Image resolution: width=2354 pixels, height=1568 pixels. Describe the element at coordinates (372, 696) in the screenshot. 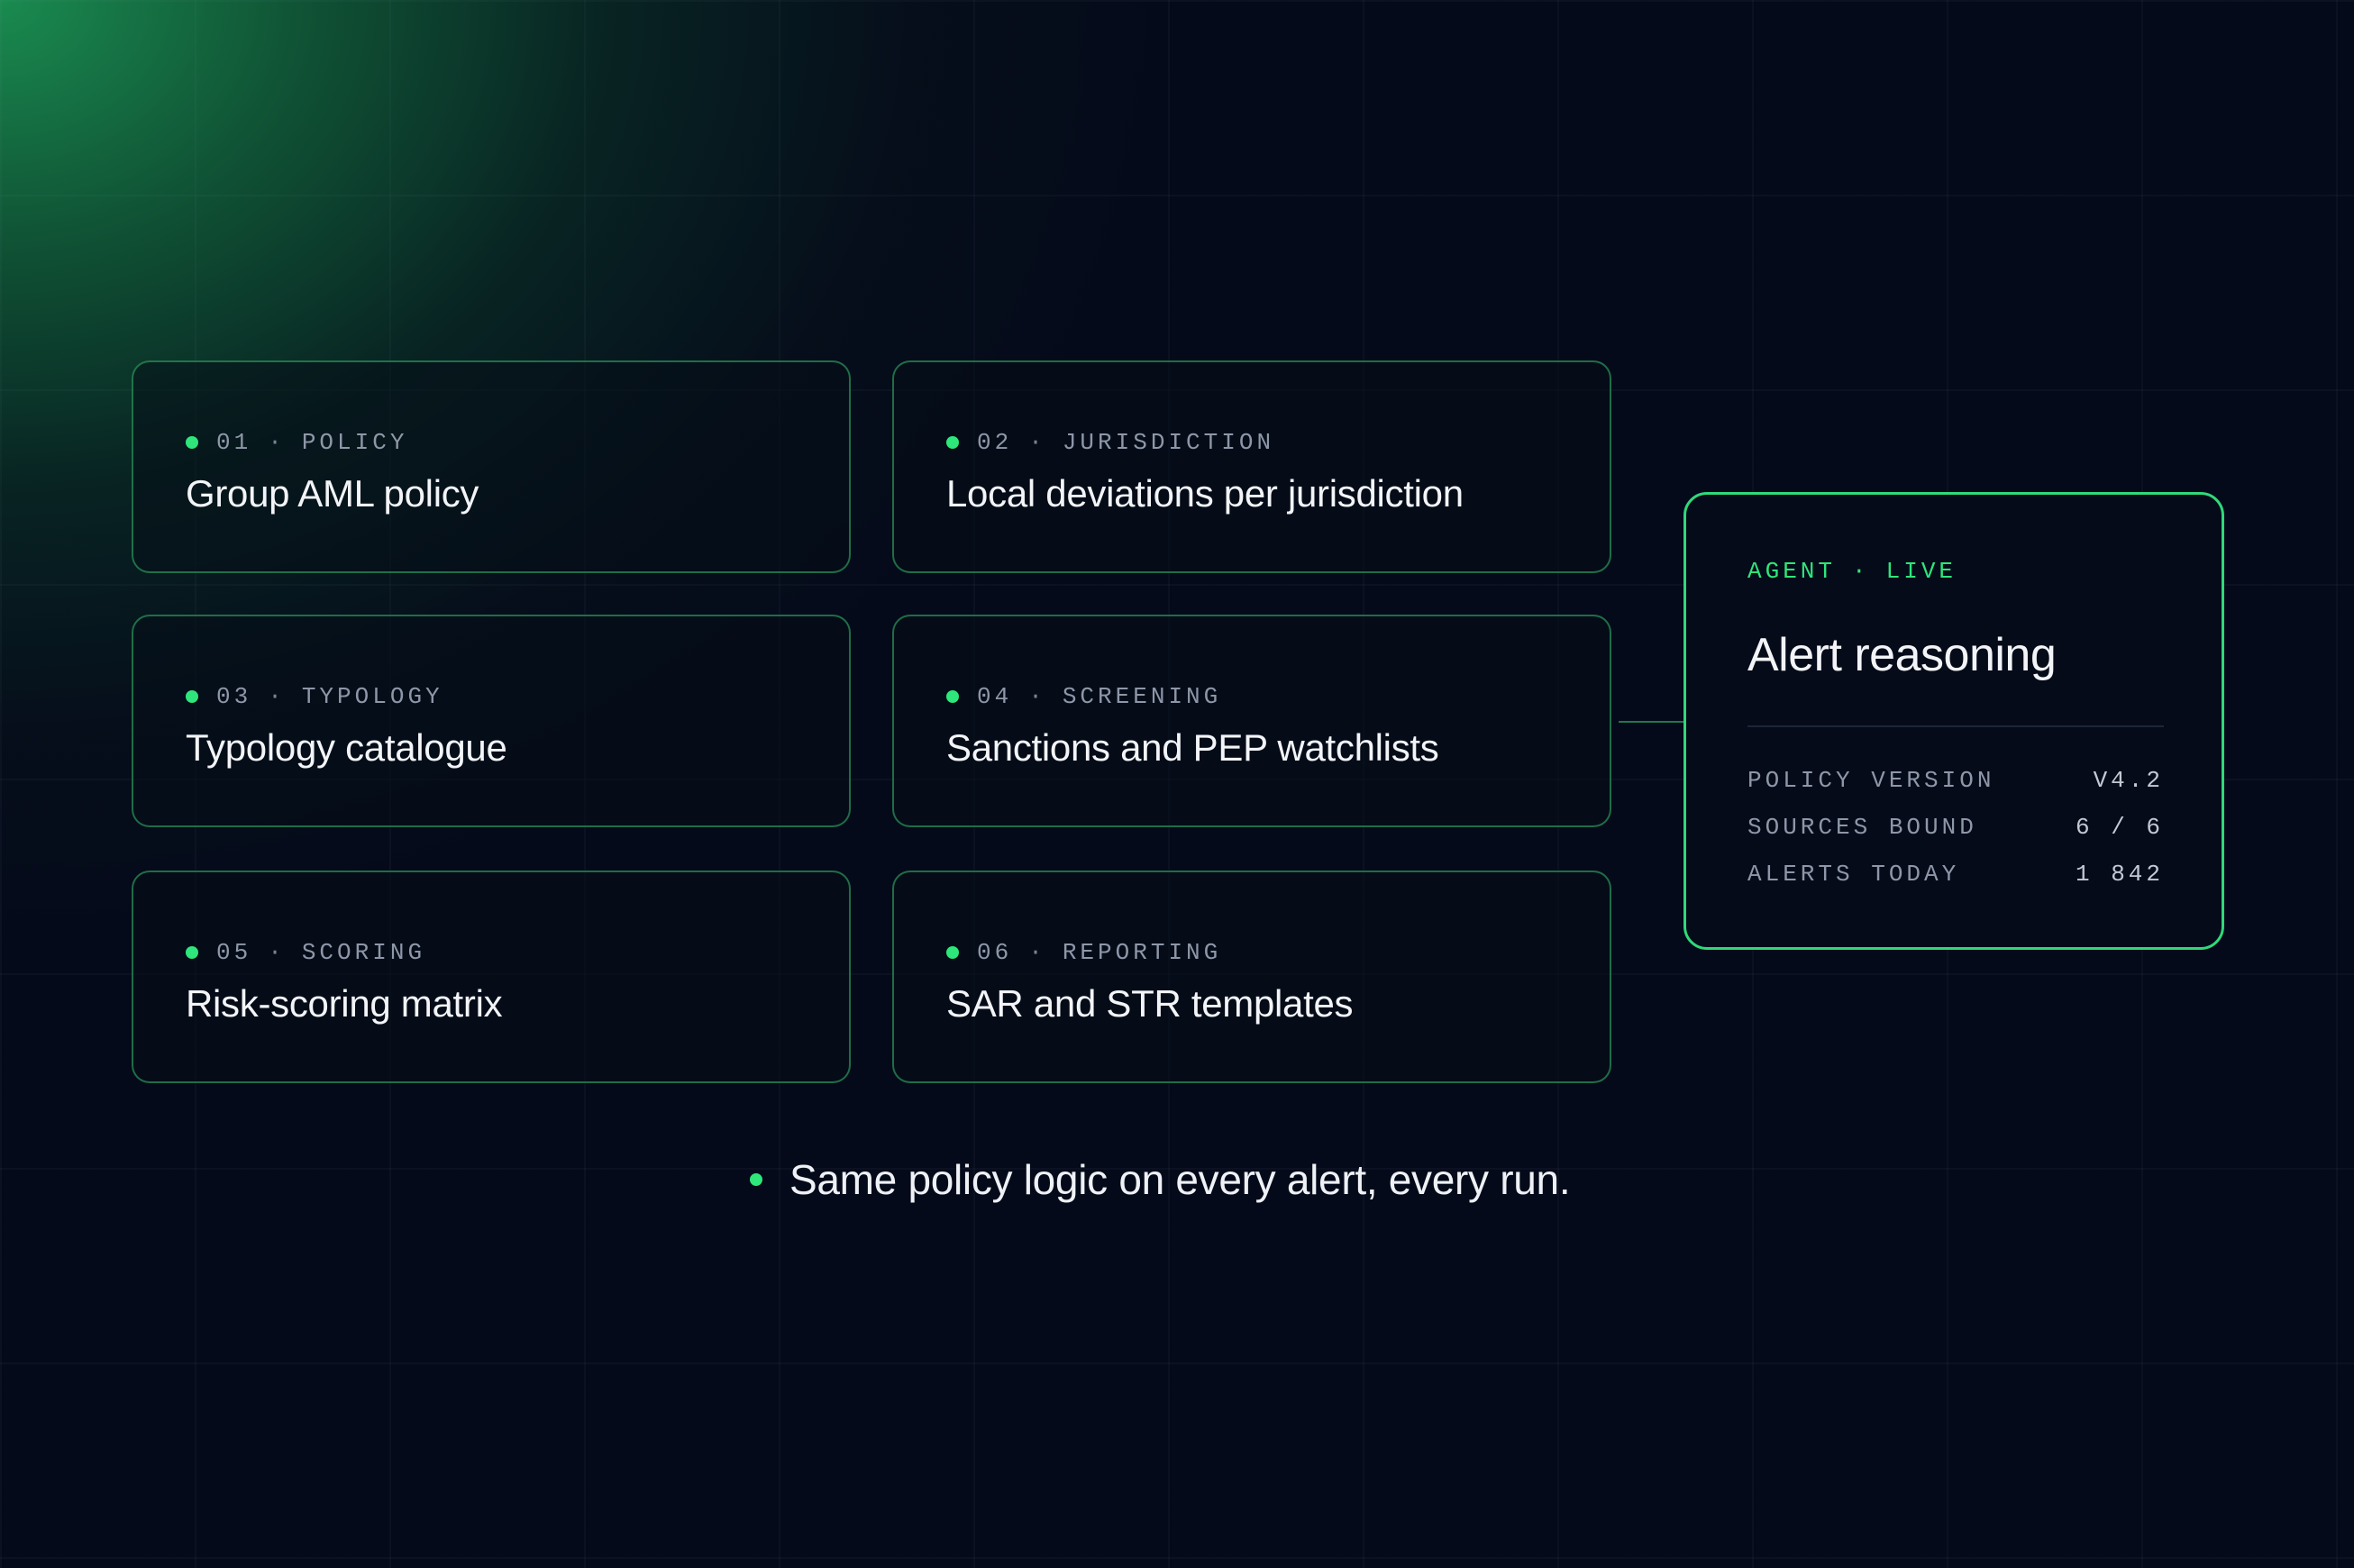

I see `card-category: TYPOLOGY` at that location.